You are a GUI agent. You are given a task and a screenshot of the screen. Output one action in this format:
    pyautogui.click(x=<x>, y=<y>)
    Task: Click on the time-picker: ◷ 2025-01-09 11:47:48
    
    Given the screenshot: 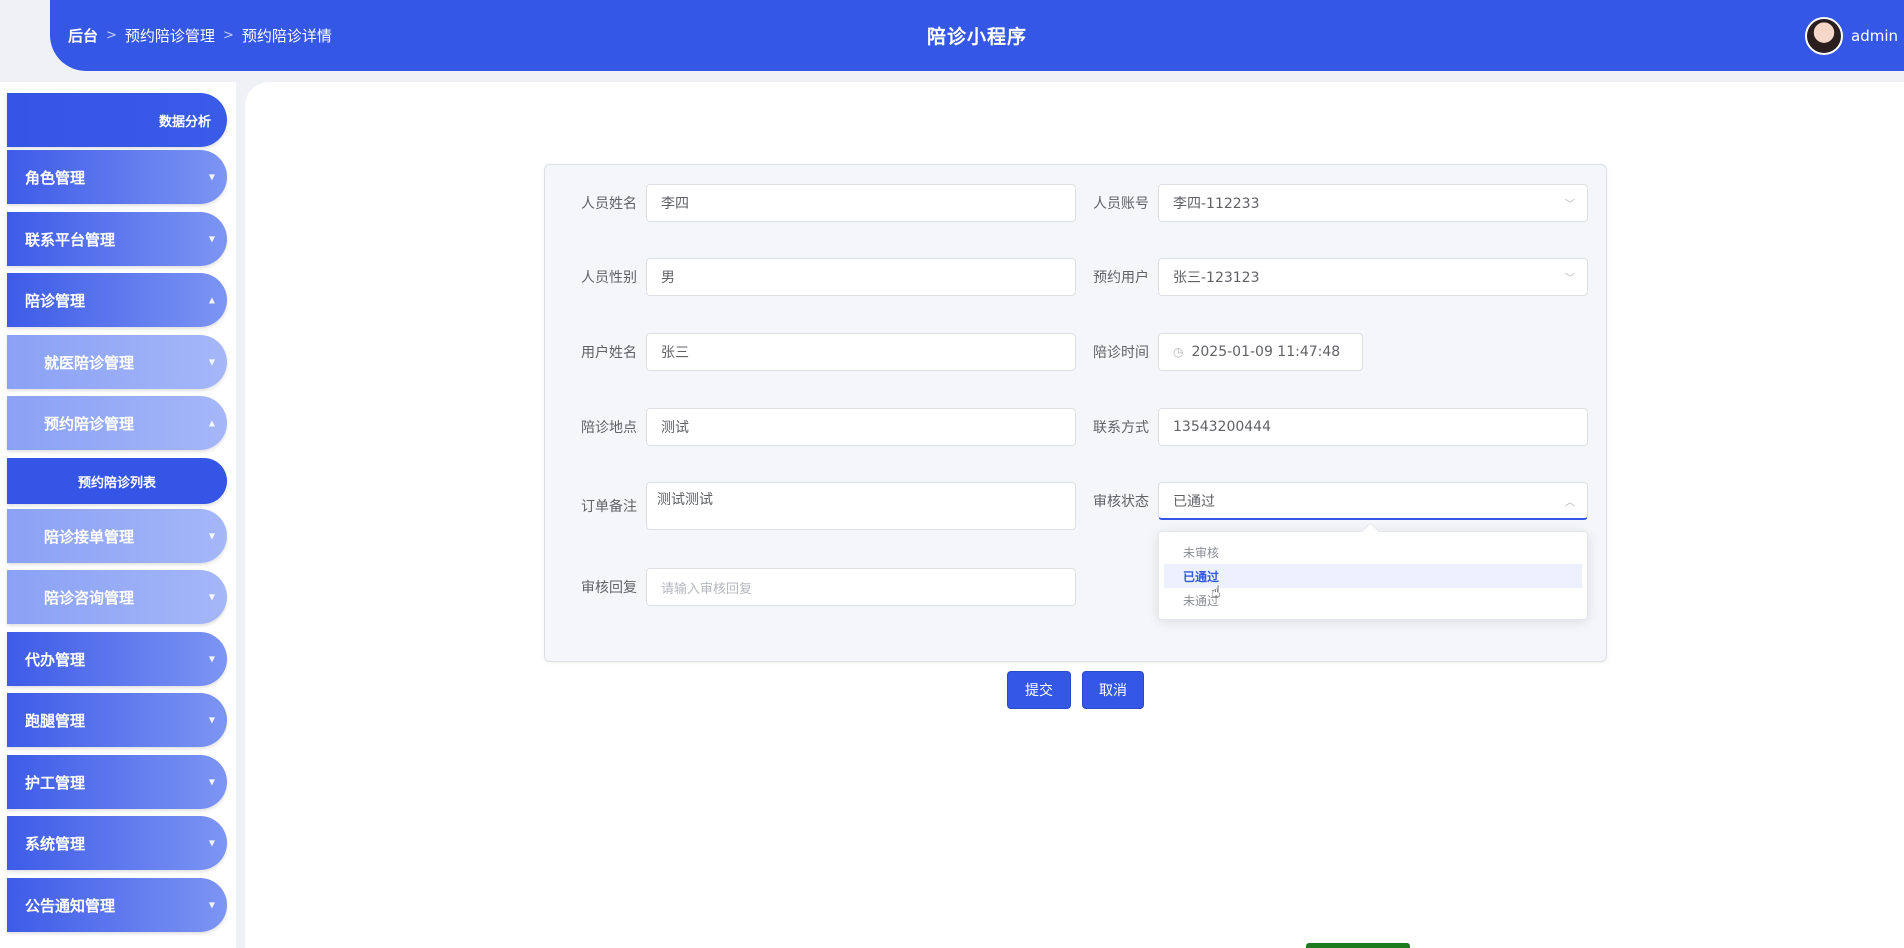 What is the action you would take?
    pyautogui.click(x=1260, y=352)
    